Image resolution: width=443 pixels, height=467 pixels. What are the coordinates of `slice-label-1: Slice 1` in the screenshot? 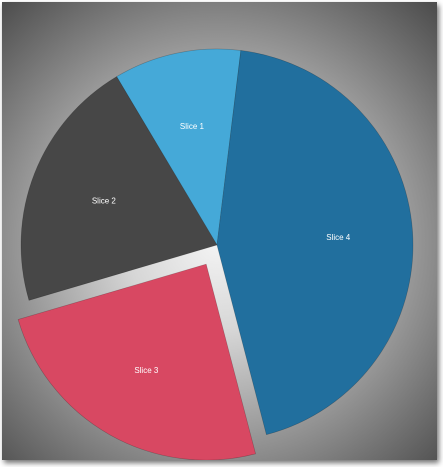 It's located at (192, 126).